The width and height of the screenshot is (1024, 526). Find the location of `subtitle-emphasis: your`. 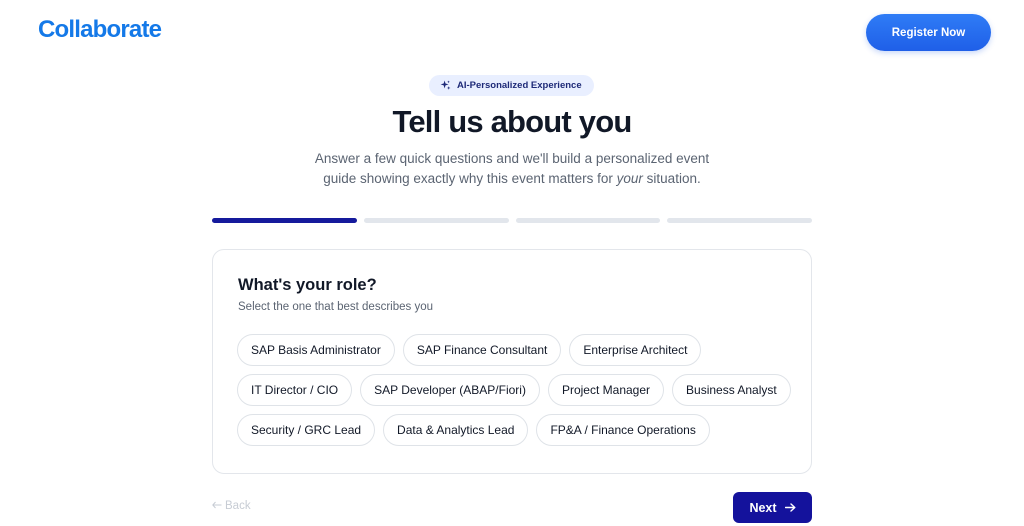

subtitle-emphasis: your is located at coordinates (629, 178).